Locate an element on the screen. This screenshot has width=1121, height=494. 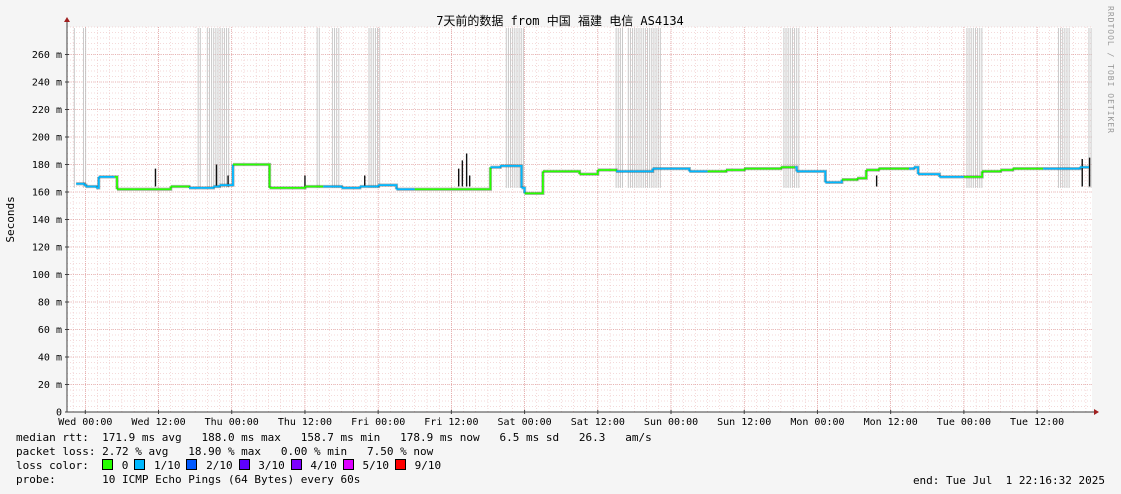
y-tick-label: 240 m is located at coordinates (47, 83).